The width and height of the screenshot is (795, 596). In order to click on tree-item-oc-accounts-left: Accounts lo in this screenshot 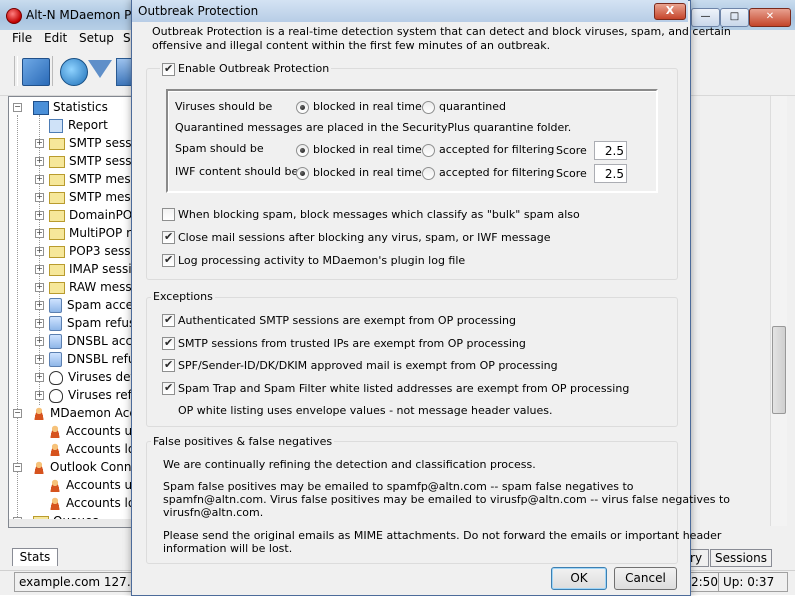, I will do `click(92, 503)`.